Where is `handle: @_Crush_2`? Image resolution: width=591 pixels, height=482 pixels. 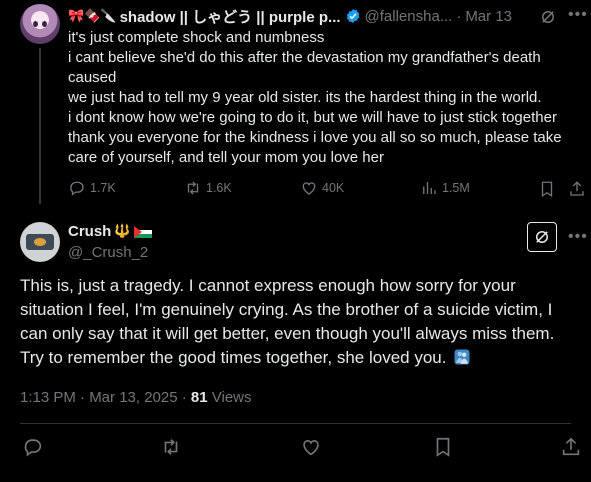 handle: @_Crush_2 is located at coordinates (108, 252).